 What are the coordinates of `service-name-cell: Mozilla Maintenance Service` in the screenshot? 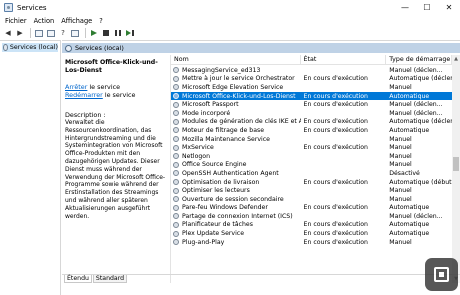 It's located at (236, 139).